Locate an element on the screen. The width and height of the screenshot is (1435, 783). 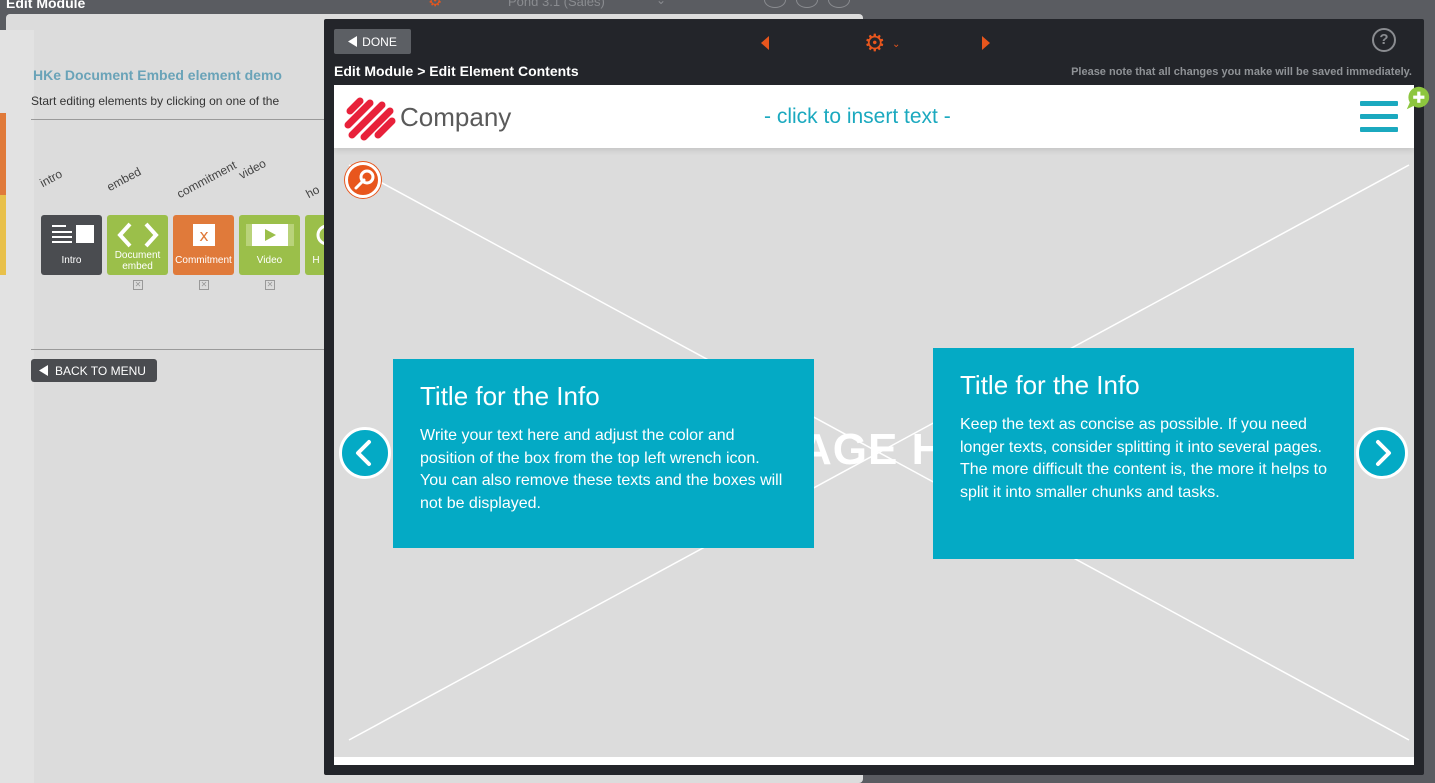
back-to-menu-button: BACK TO MENU is located at coordinates (94, 370).